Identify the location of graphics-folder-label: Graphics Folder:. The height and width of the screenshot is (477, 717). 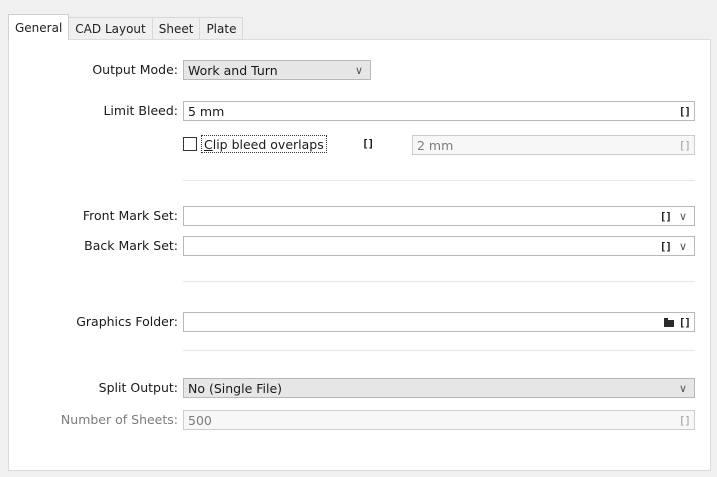
(127, 321).